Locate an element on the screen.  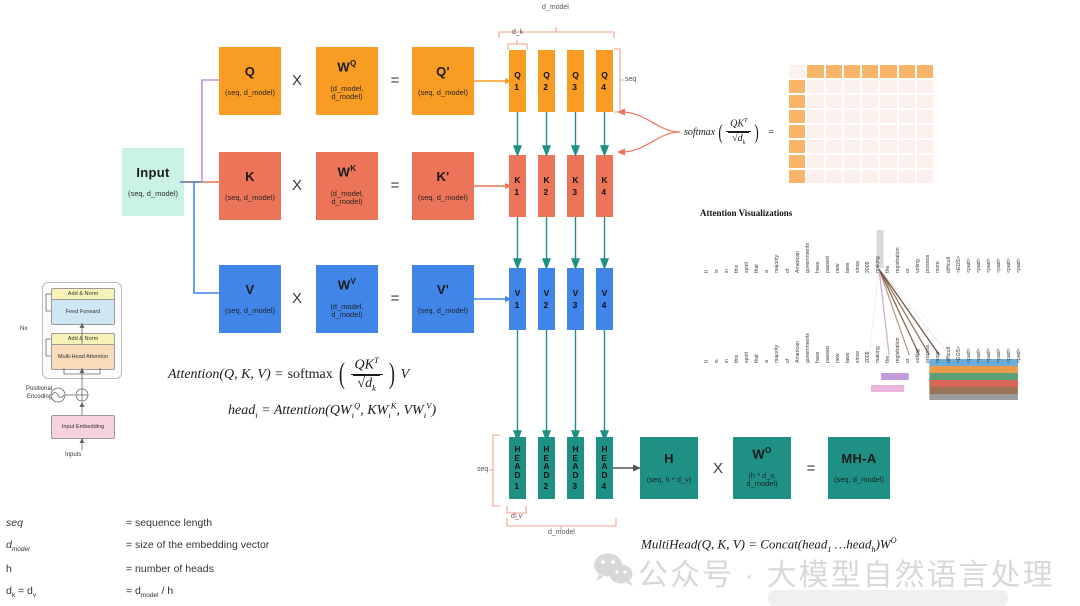
input-block: Input (seq, d_model) is located at coordinates (153, 182).